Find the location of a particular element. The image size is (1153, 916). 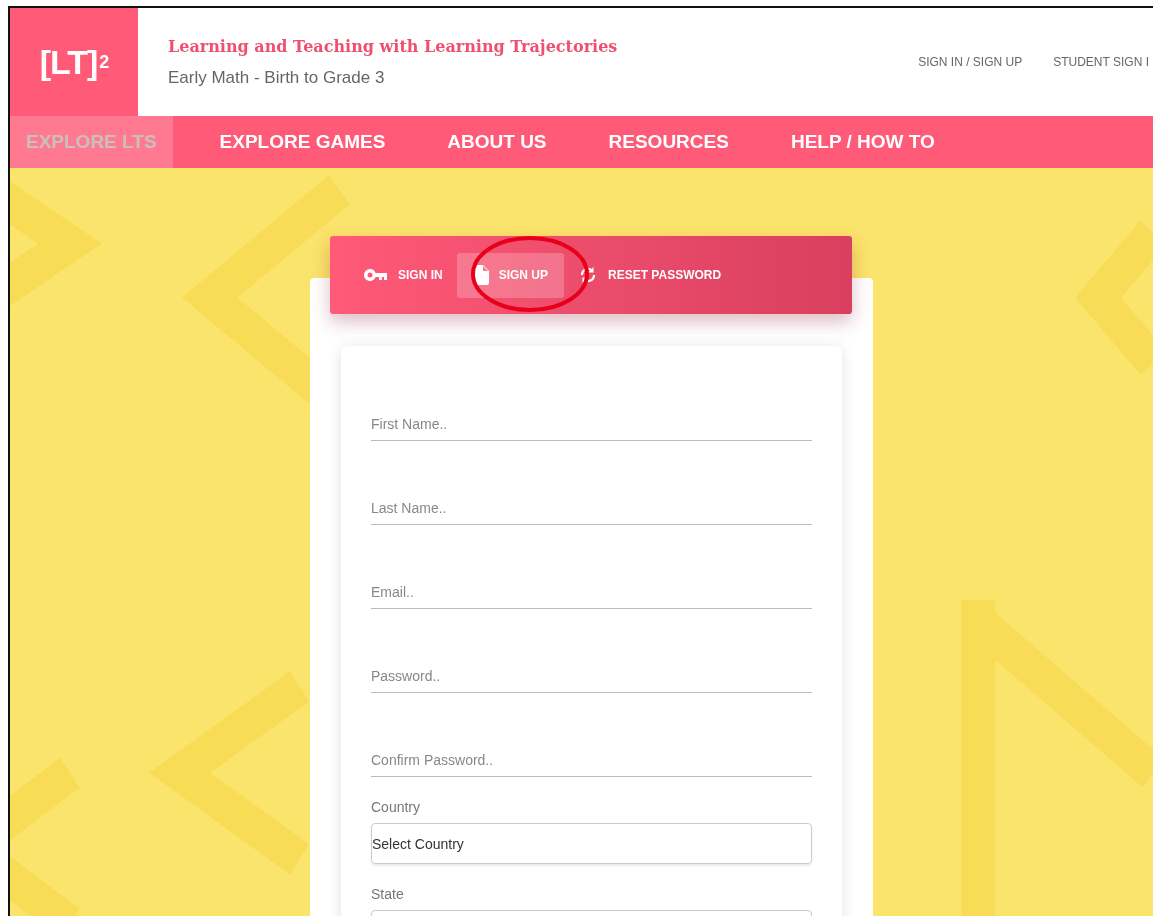

input-field: First Name.. is located at coordinates (591, 424).